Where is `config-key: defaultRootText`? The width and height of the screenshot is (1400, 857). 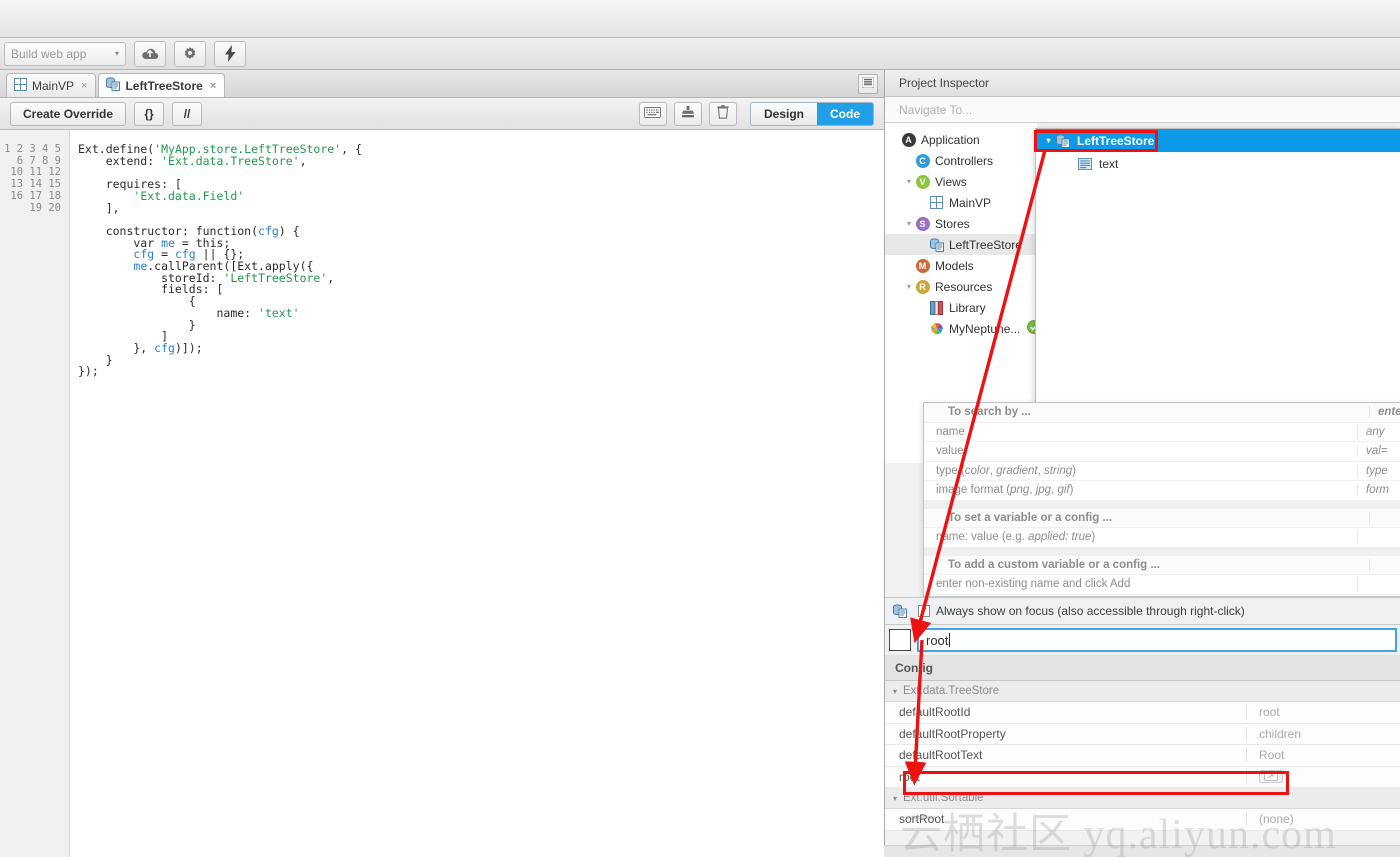
config-key: defaultRootText is located at coordinates (1066, 755).